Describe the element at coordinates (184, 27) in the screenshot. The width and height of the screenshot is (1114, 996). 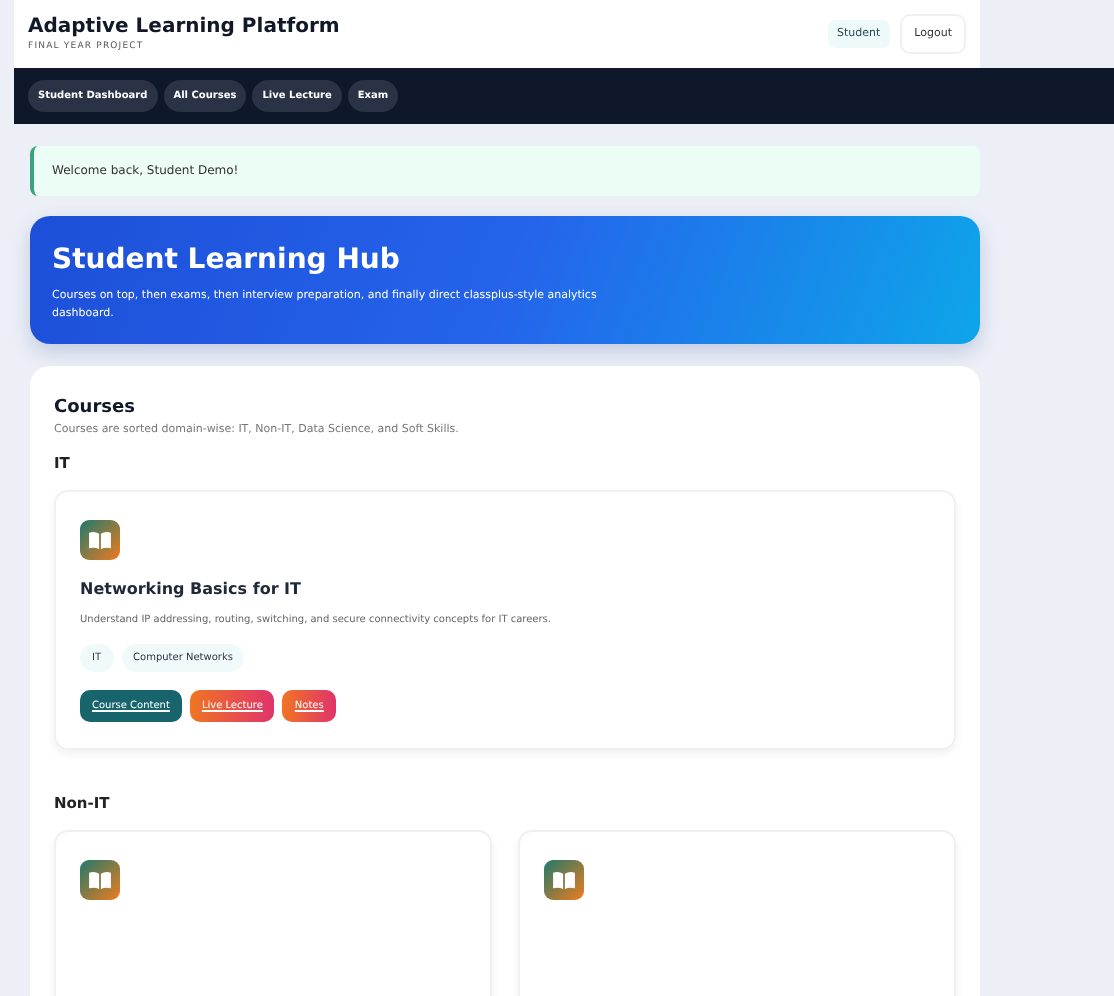
I see `app-title: Adaptive Learning Platform` at that location.